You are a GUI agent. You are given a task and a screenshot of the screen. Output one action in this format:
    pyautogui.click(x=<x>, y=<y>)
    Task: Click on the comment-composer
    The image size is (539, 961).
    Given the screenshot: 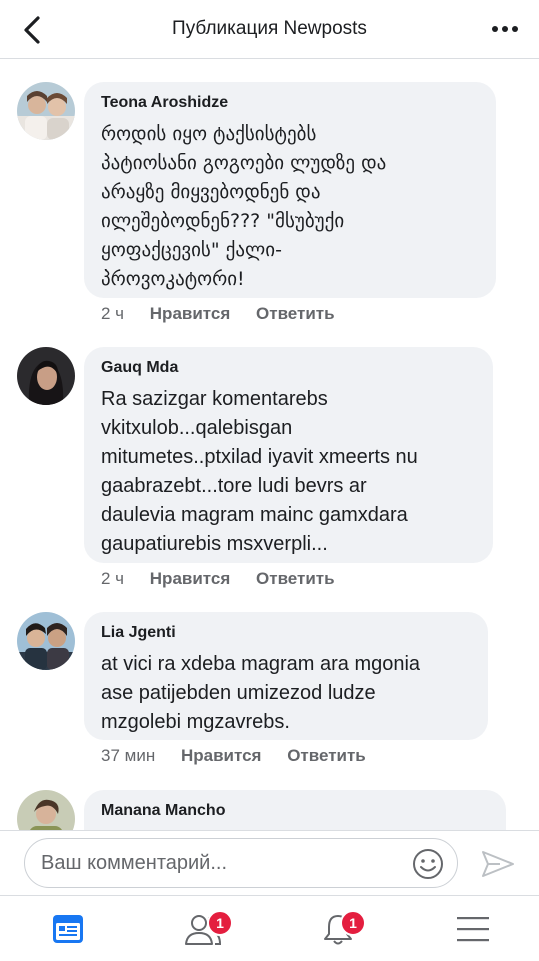 What is the action you would take?
    pyautogui.click(x=269, y=863)
    